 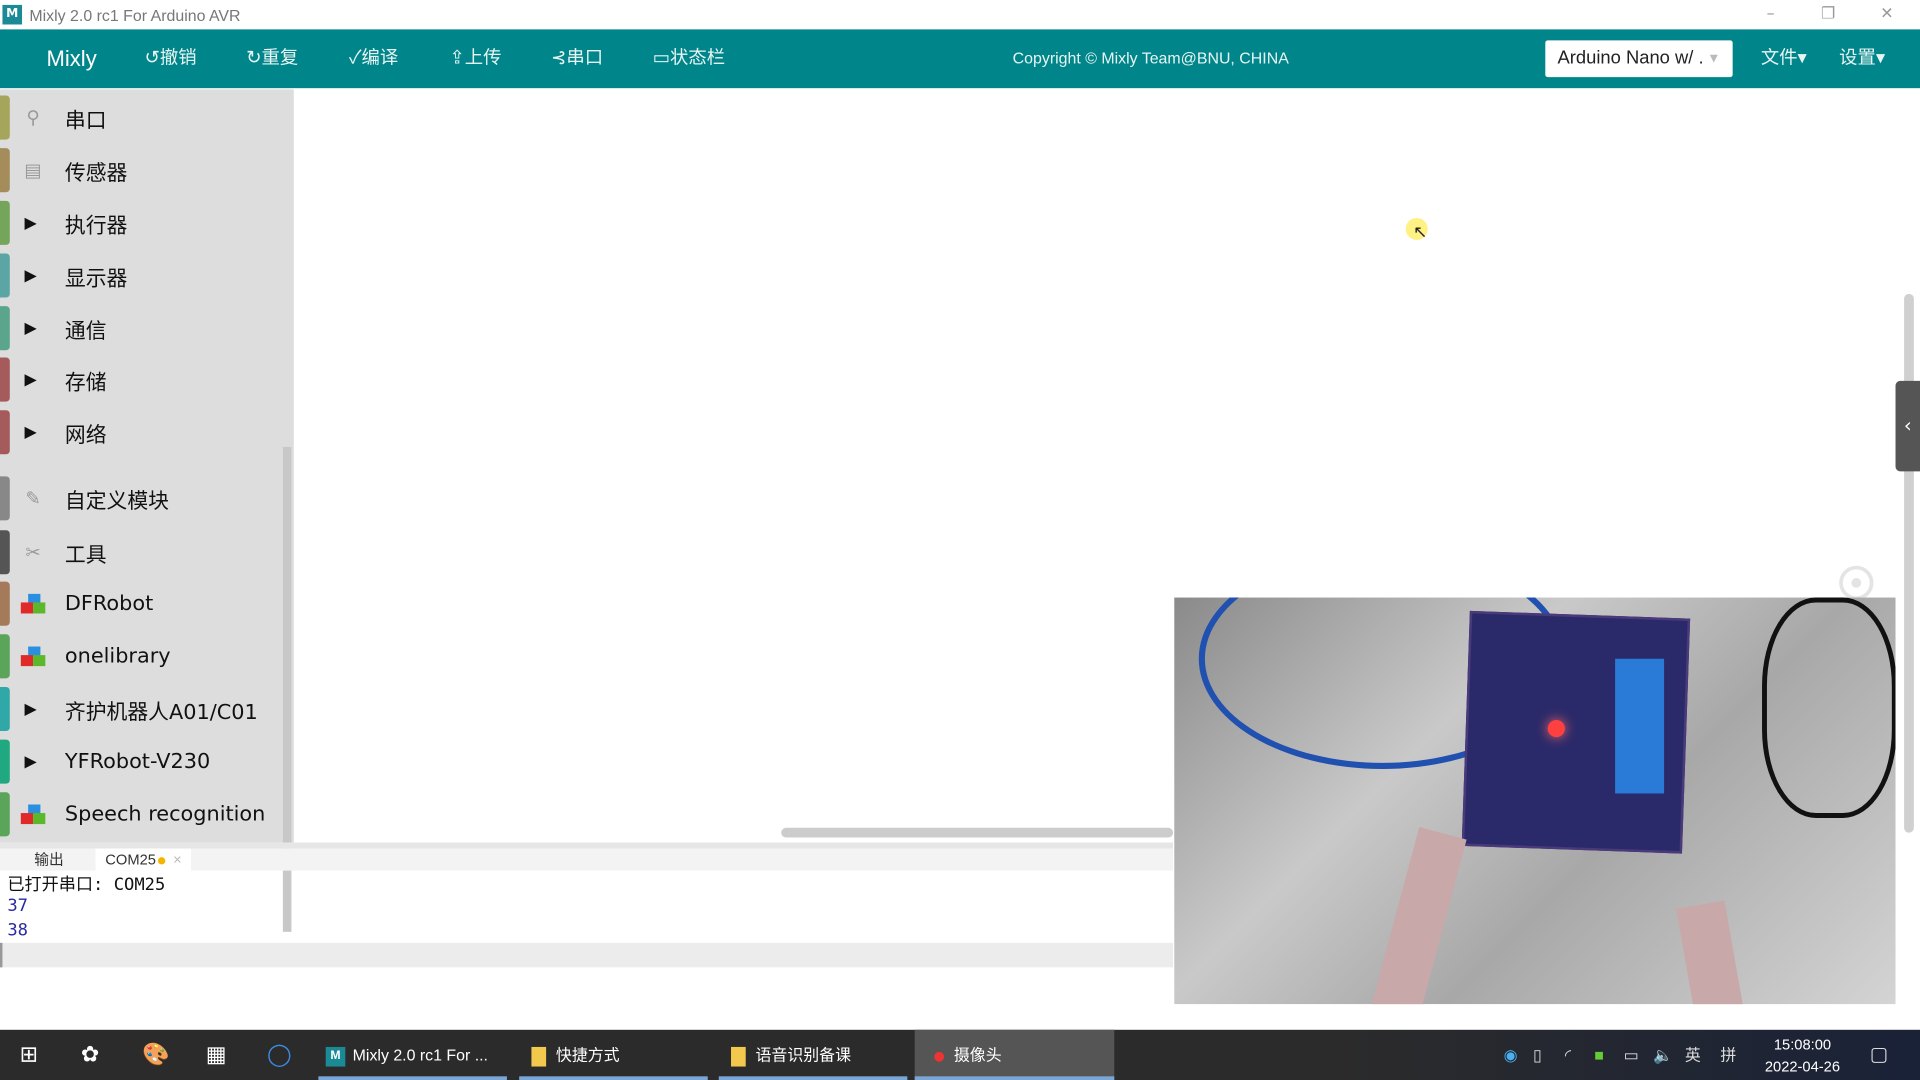 I want to click on toolbar-button-2: ✓编译, so click(x=373, y=58).